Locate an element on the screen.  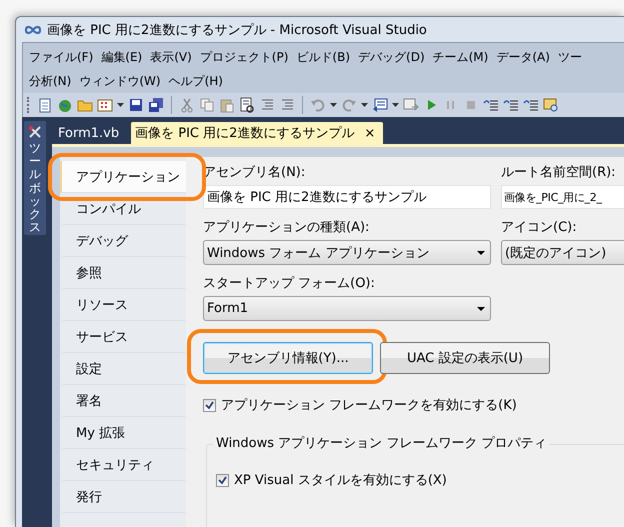
grid-icon is located at coordinates (105, 105).